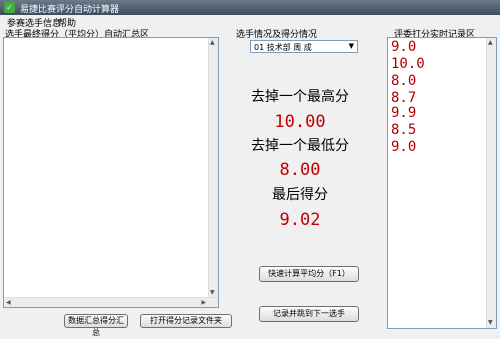 This screenshot has height=339, width=500. I want to click on contestant-select-value: 01 技术部 周 成, so click(283, 47).